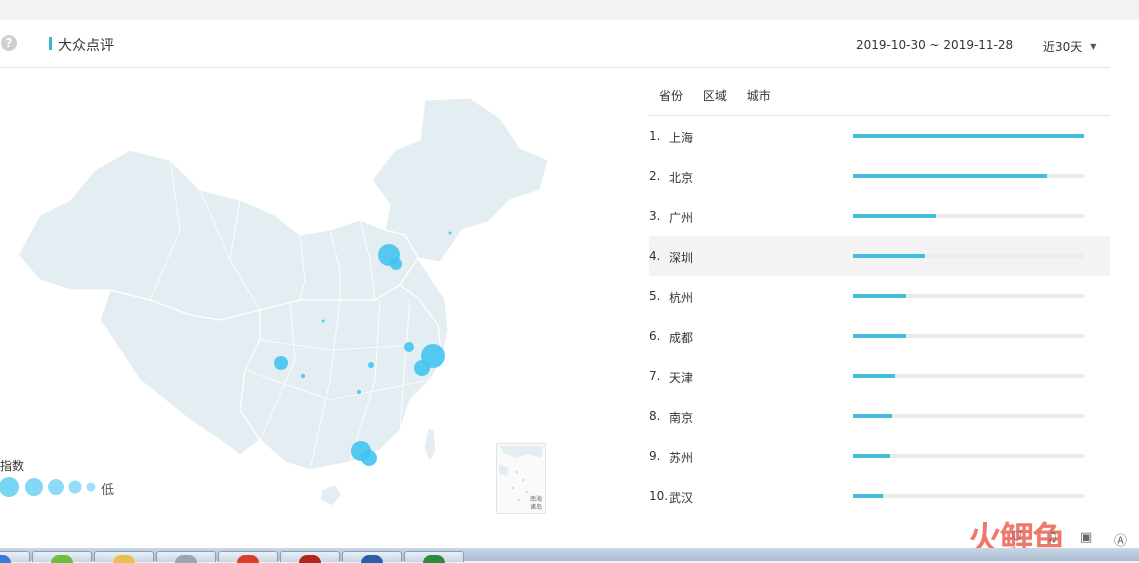 This screenshot has height=563, width=1139. What do you see at coordinates (555, 67) in the screenshot?
I see `header-divider` at bounding box center [555, 67].